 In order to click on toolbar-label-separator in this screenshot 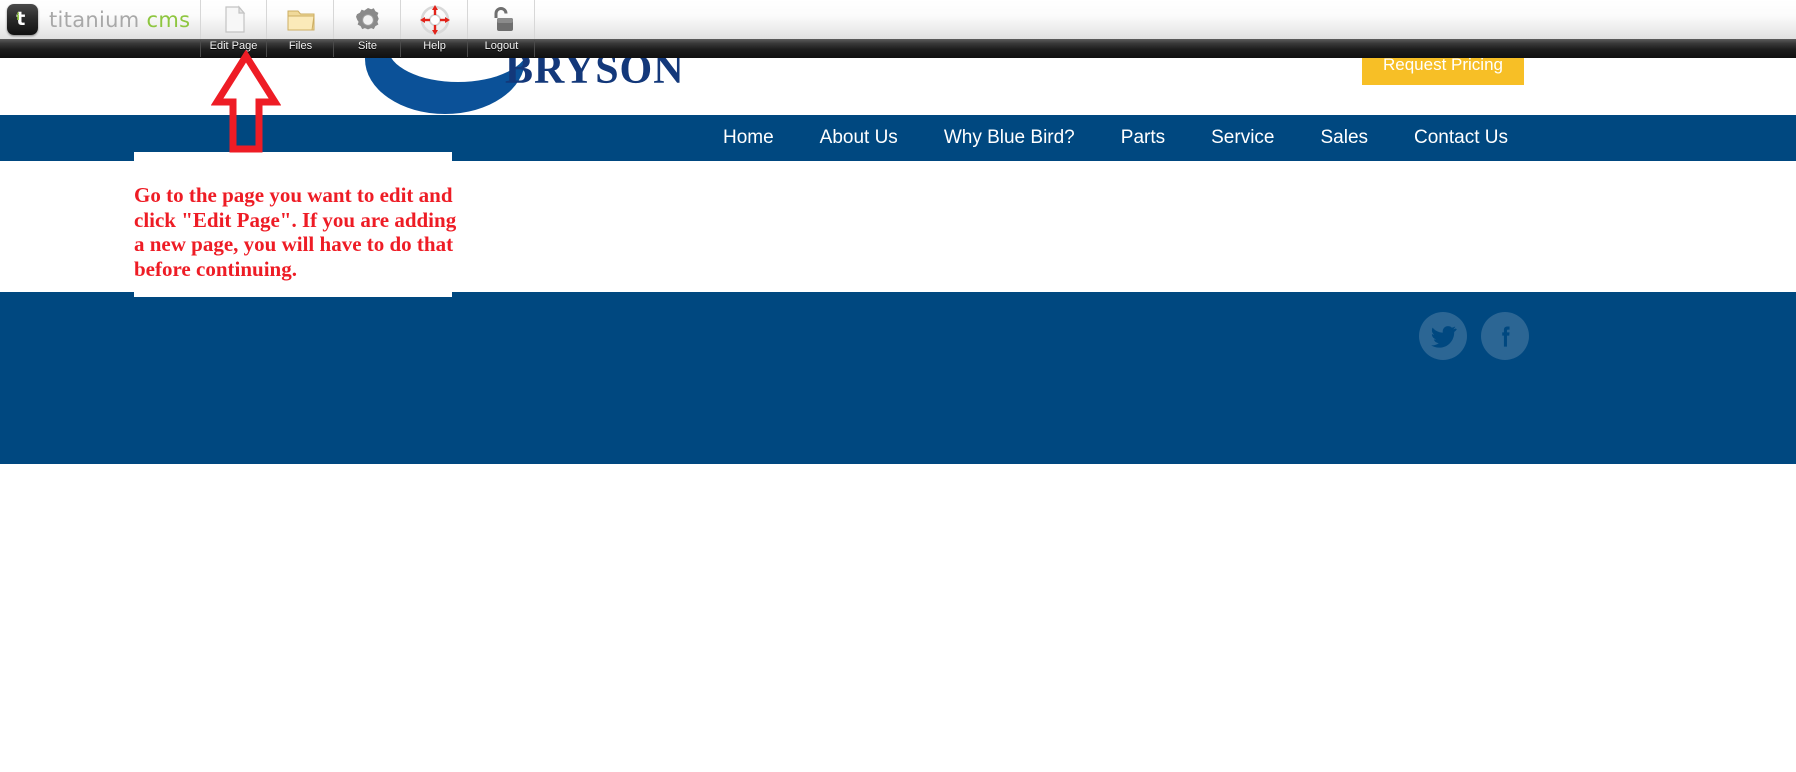, I will do `click(534, 48)`.